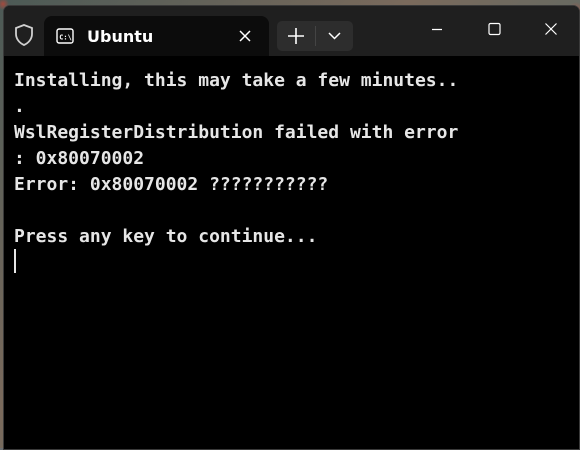 This screenshot has width=580, height=450. What do you see at coordinates (15, 261) in the screenshot?
I see `text-cursor` at bounding box center [15, 261].